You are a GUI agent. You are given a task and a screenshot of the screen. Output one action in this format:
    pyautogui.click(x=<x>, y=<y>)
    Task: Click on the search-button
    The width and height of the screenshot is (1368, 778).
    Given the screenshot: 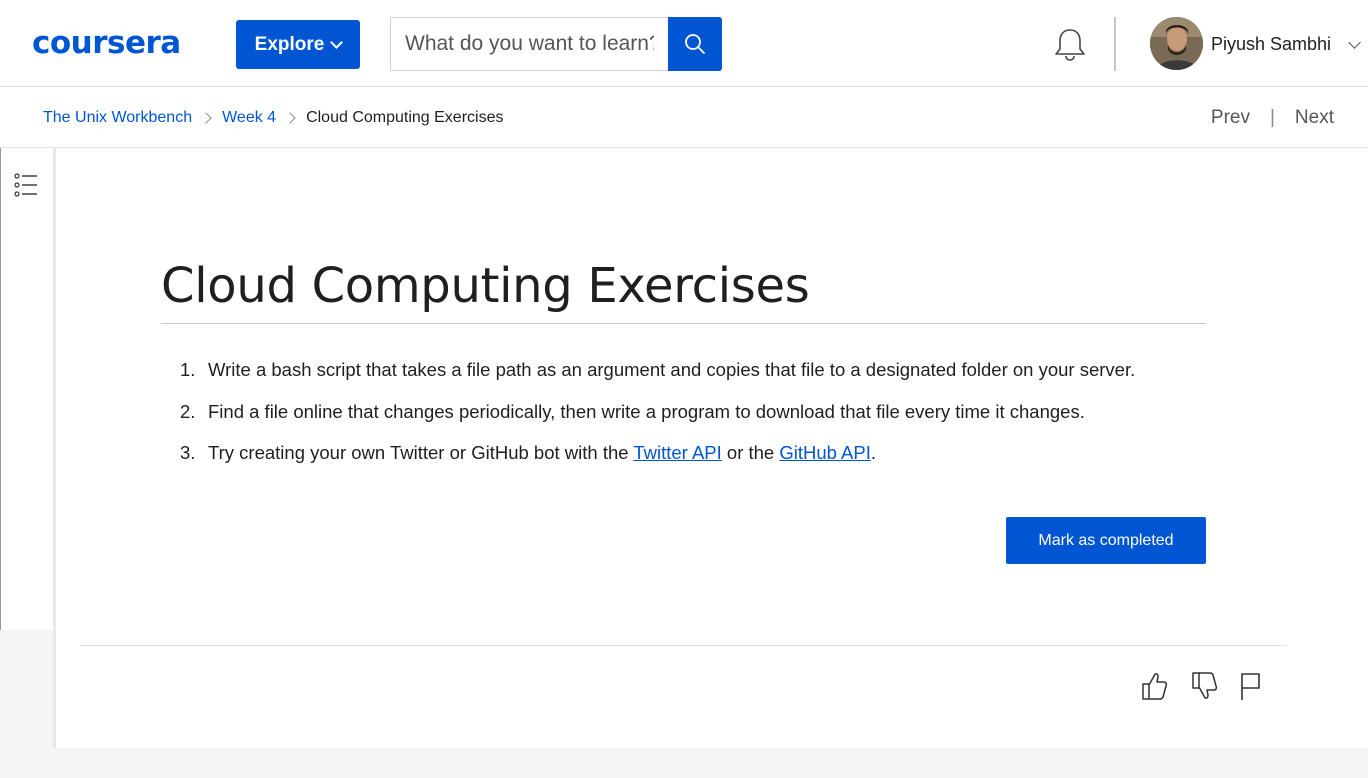 What is the action you would take?
    pyautogui.click(x=695, y=44)
    